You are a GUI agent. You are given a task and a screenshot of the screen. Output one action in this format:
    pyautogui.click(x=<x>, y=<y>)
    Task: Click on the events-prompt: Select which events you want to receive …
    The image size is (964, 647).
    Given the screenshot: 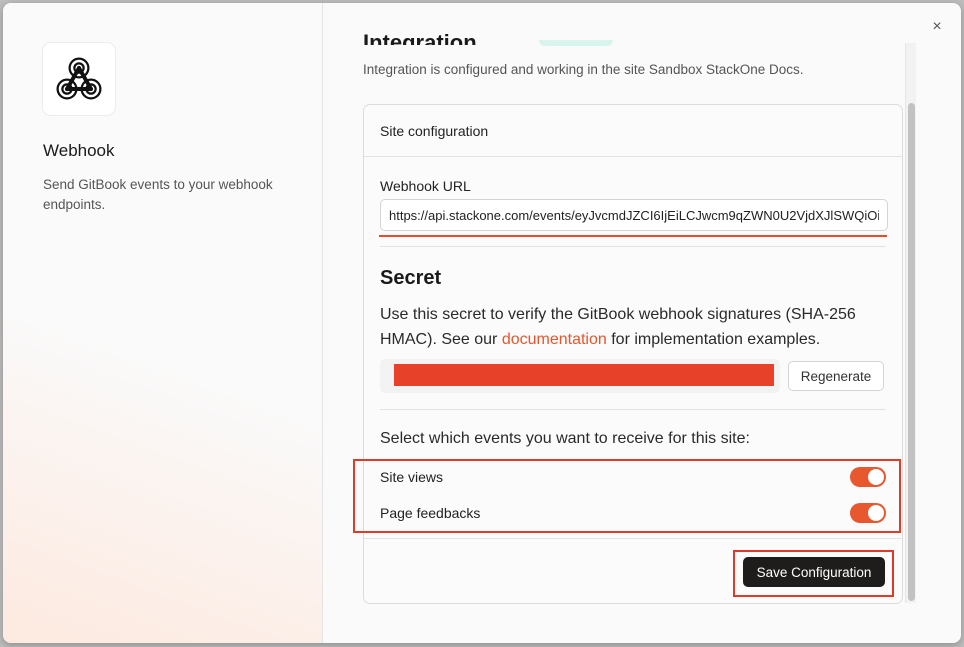 What is the action you would take?
    pyautogui.click(x=565, y=438)
    